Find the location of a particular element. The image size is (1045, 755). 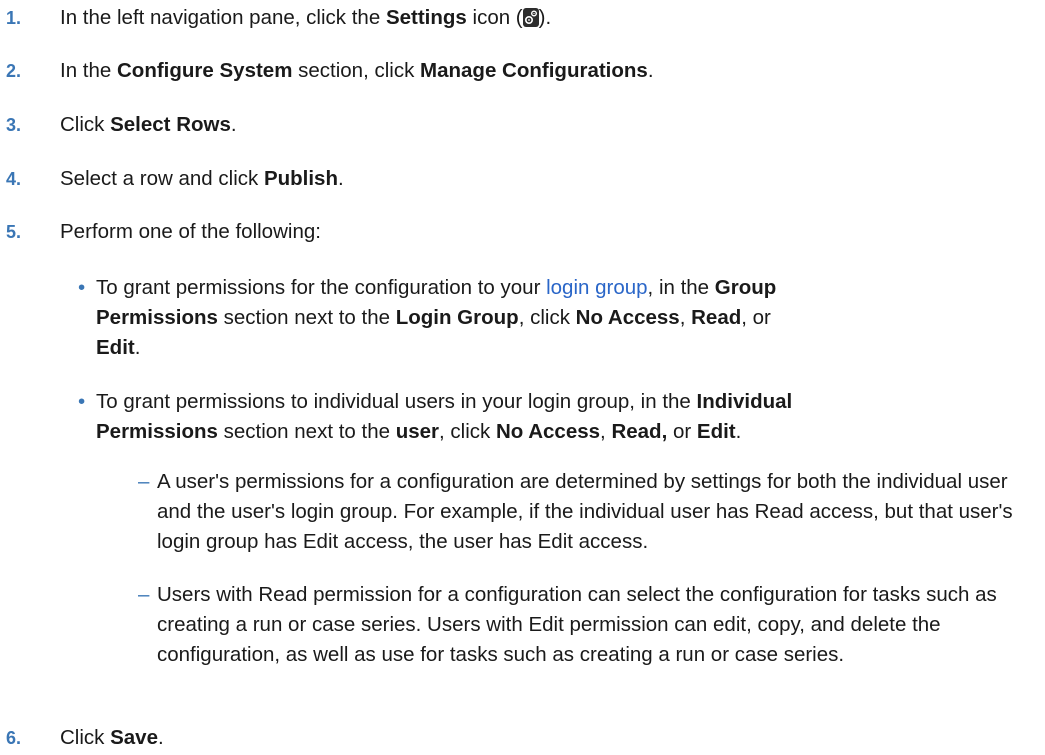

login-group-link: login group is located at coordinates (596, 287).